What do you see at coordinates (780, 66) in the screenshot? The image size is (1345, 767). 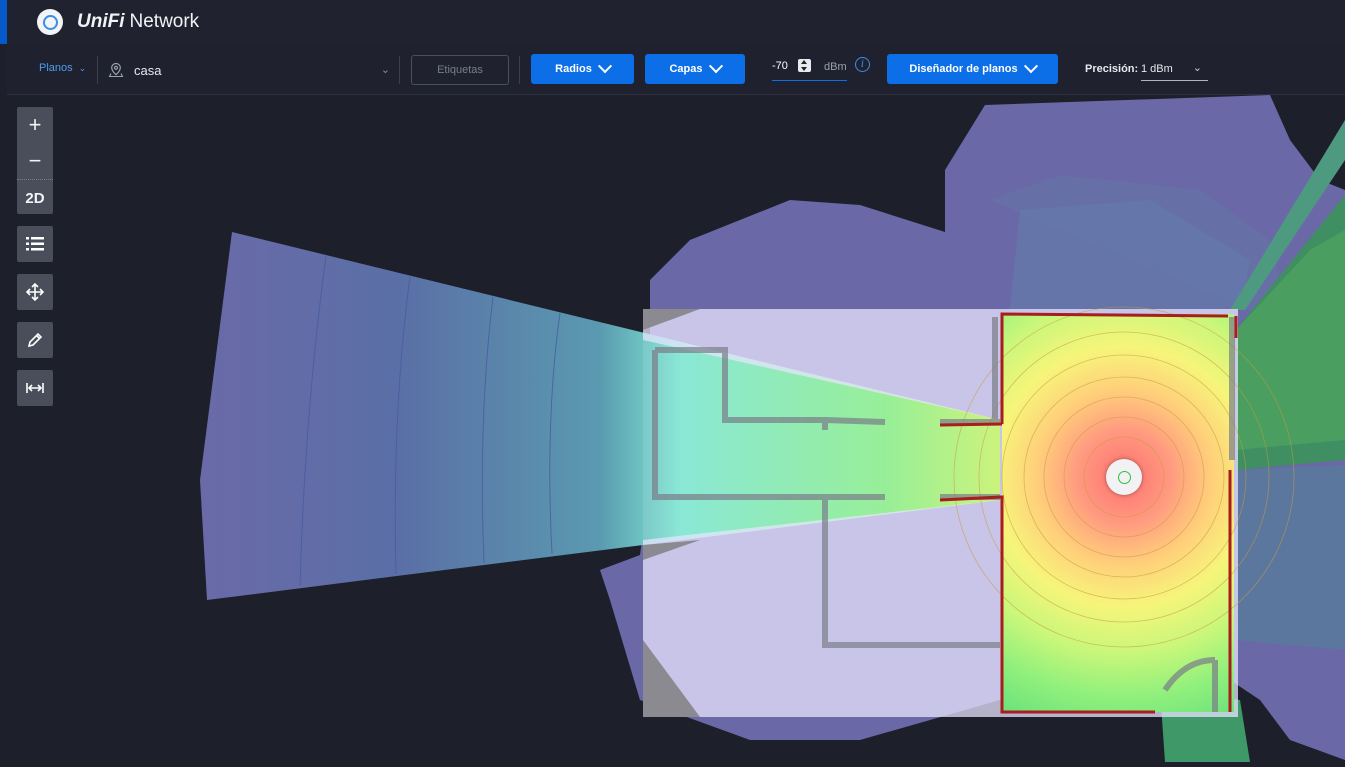 I see `signal-value: -70` at bounding box center [780, 66].